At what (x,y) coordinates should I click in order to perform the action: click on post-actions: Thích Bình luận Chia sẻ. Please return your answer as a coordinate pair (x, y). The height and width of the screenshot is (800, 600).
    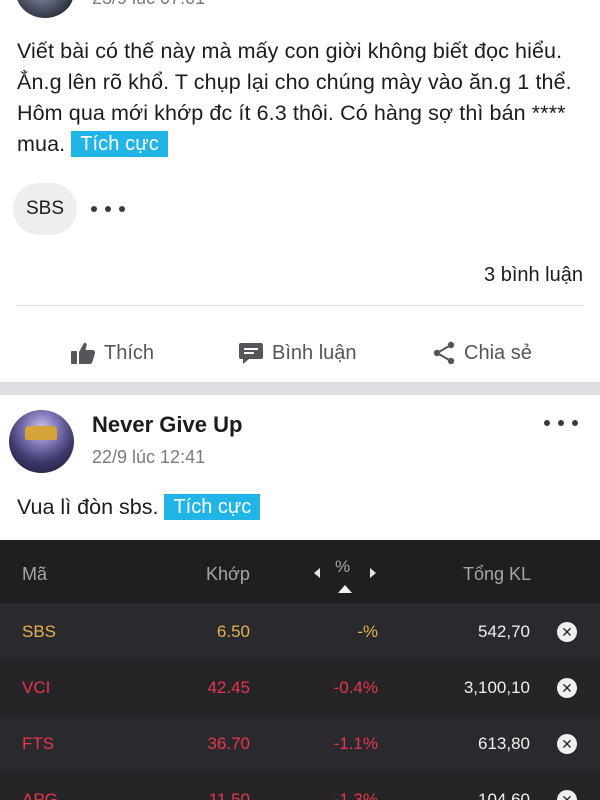
    Looking at the image, I should click on (300, 353).